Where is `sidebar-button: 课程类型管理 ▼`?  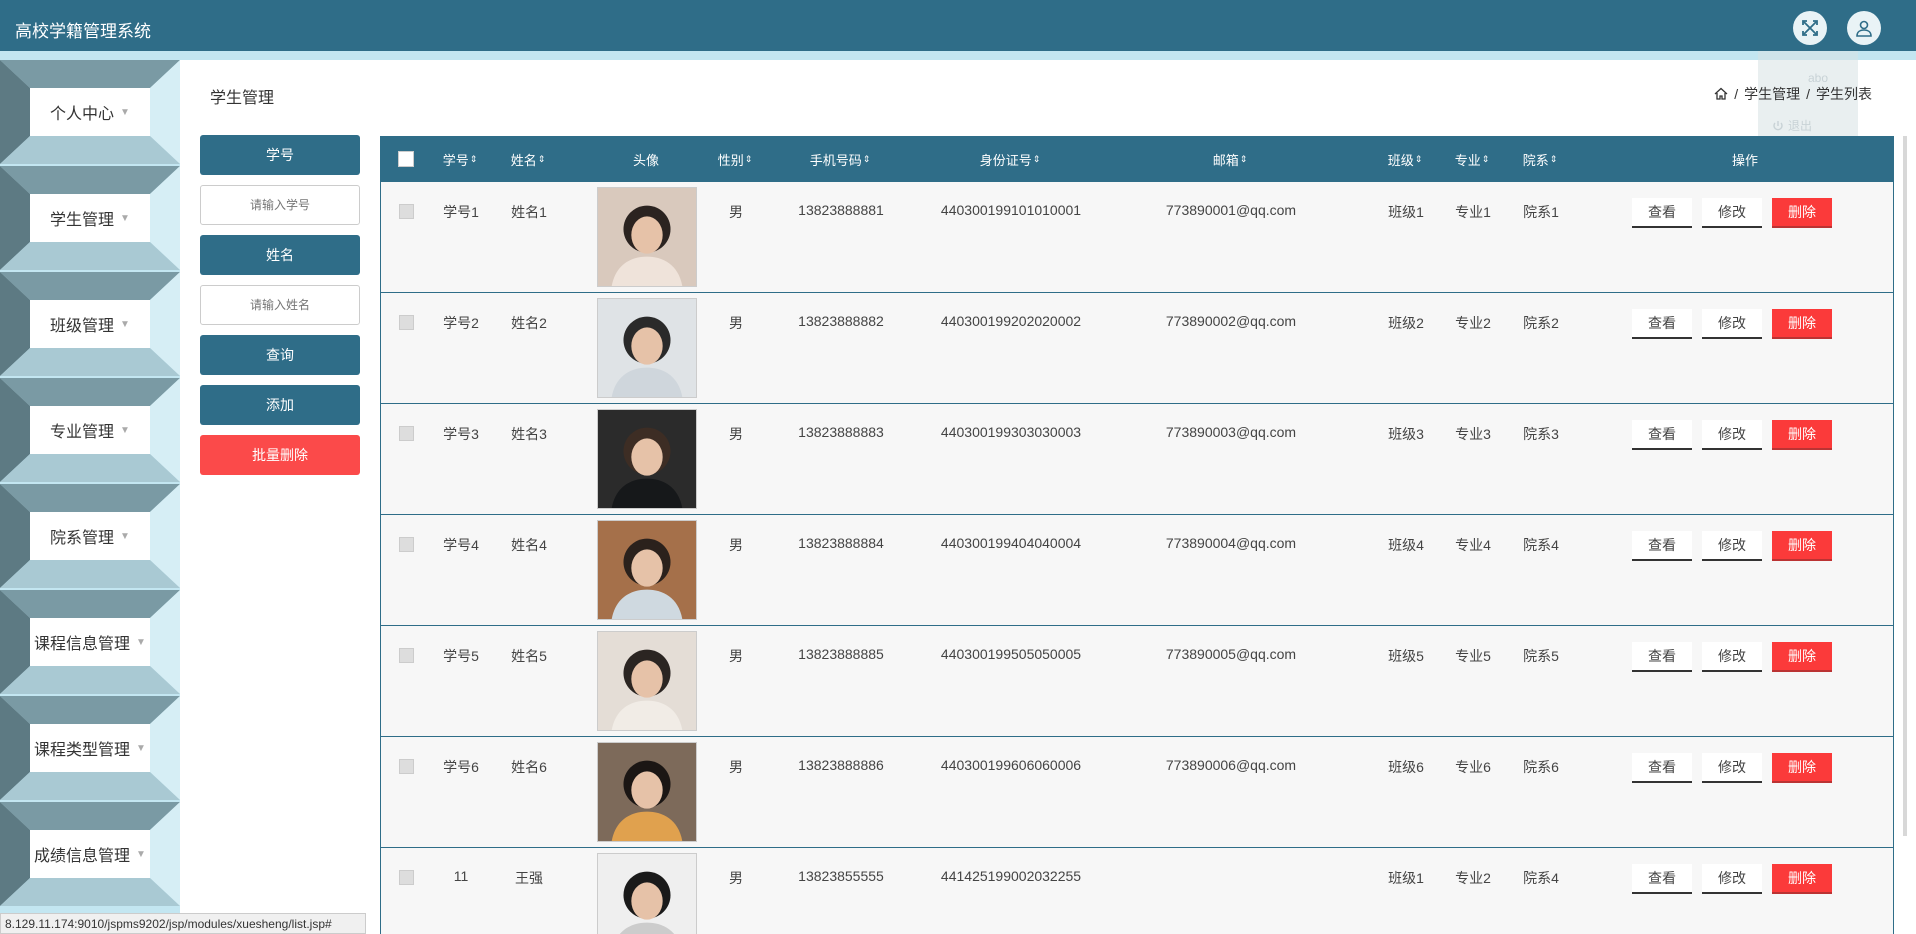 sidebar-button: 课程类型管理 ▼ is located at coordinates (90, 748).